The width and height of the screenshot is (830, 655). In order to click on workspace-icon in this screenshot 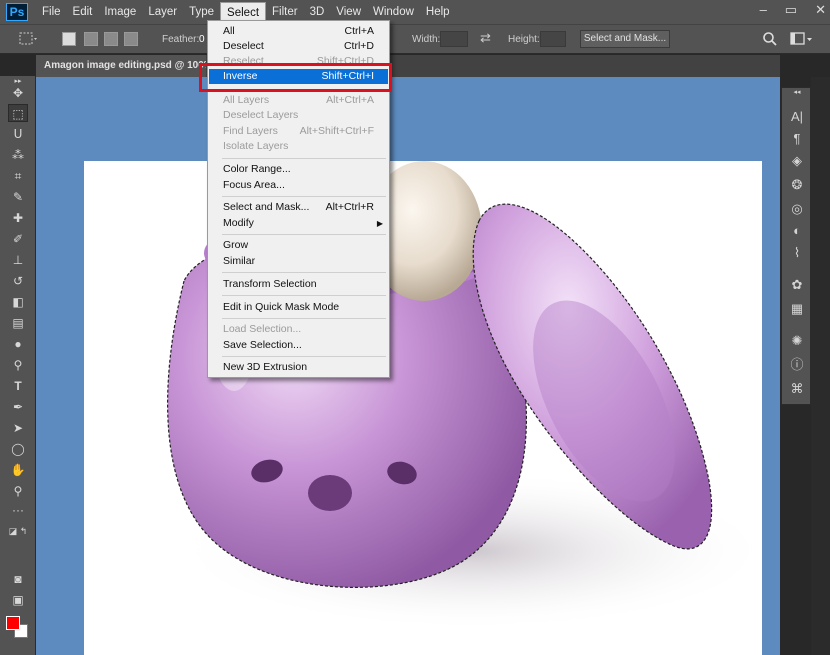, I will do `click(802, 39)`.